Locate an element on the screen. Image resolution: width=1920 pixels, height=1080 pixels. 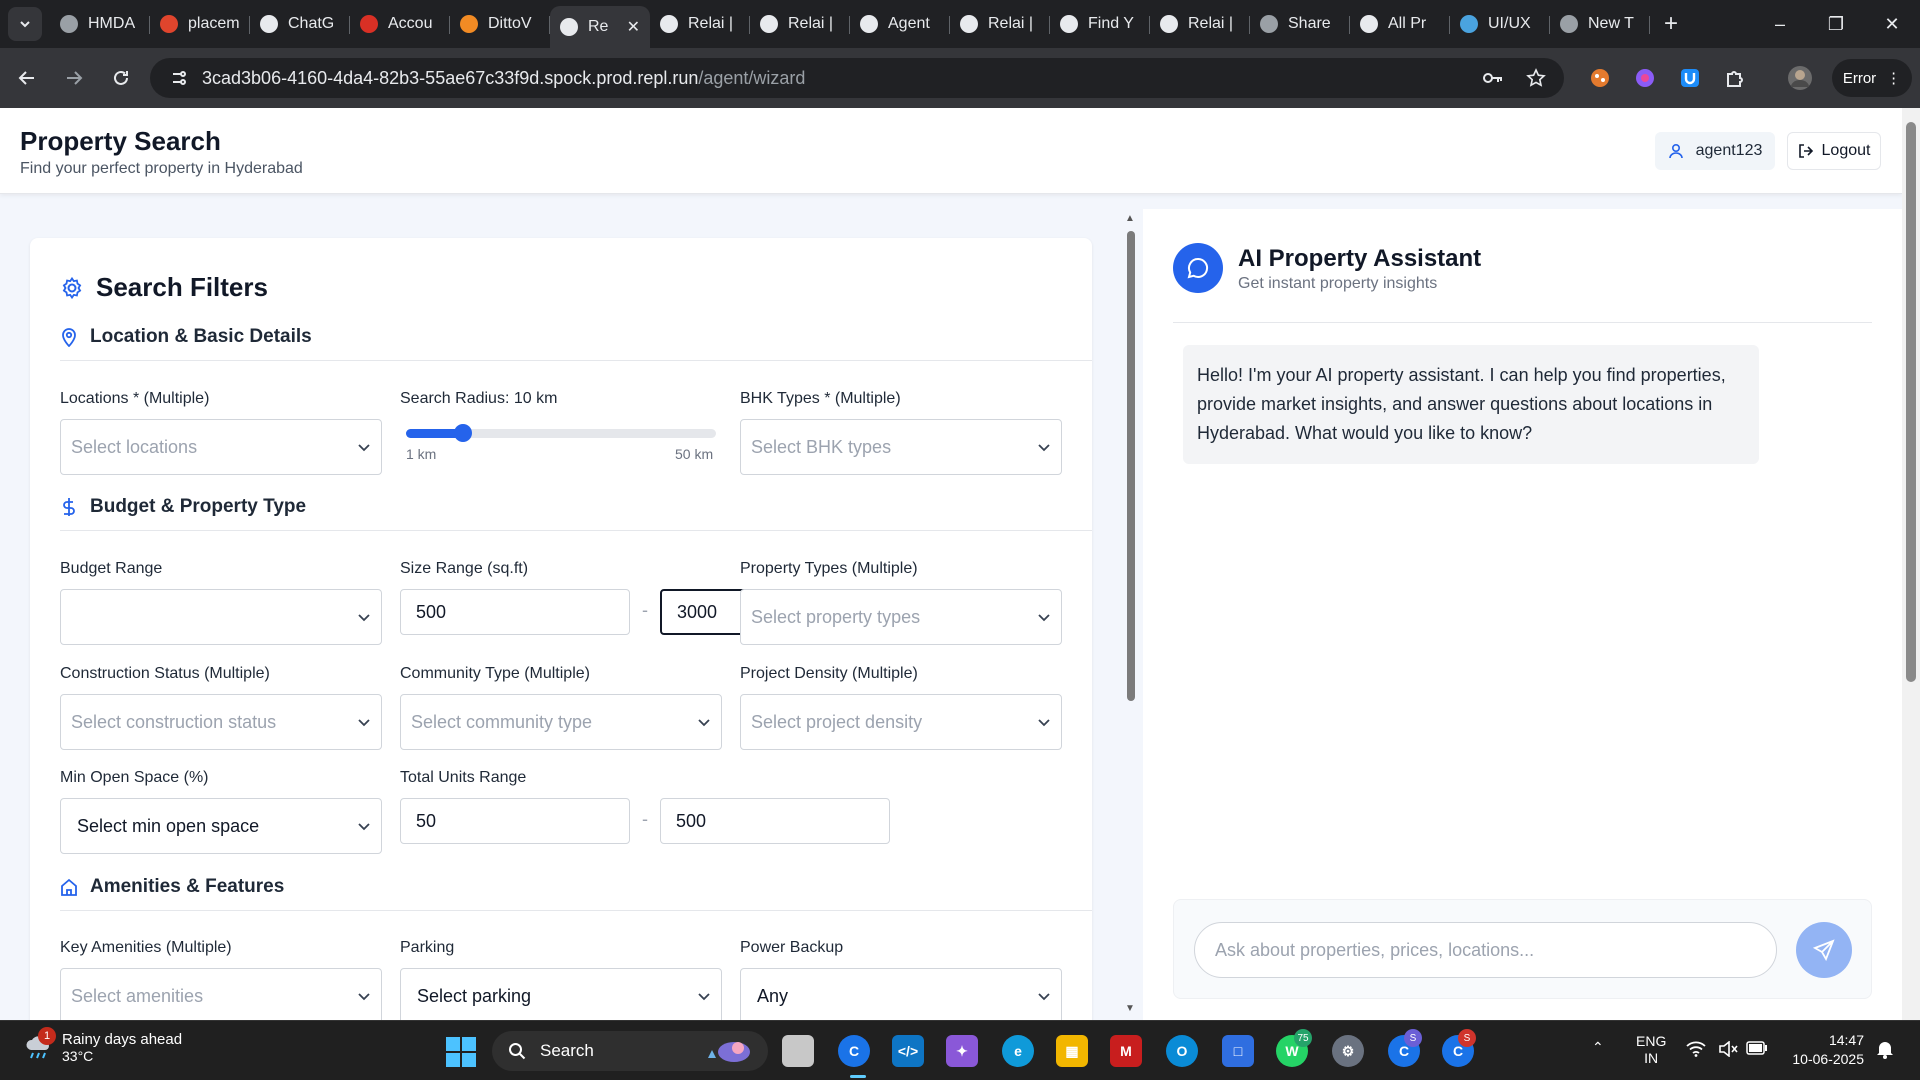
file-explorer-taskbar-icon: ▦ is located at coordinates (1072, 1051).